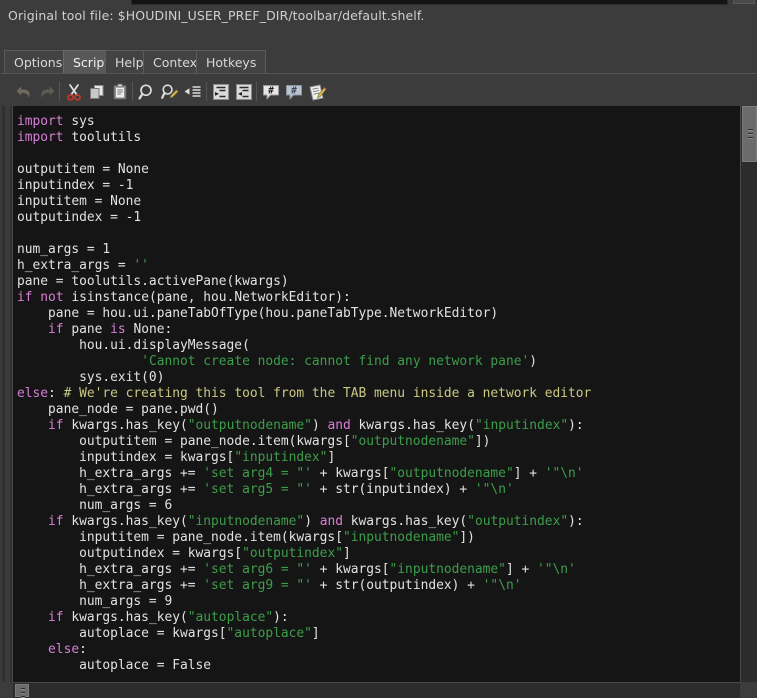 This screenshot has width=757, height=698. I want to click on uncomment-icon: #, so click(294, 92).